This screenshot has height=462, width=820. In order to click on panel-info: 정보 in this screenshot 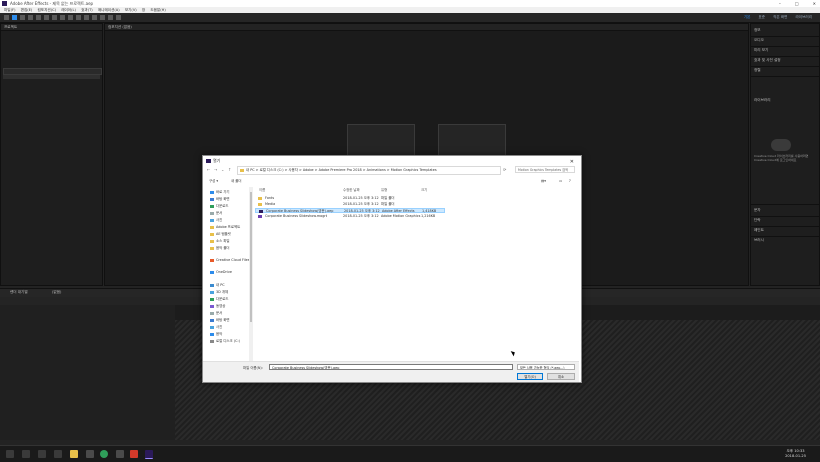, I will do `click(757, 30)`.